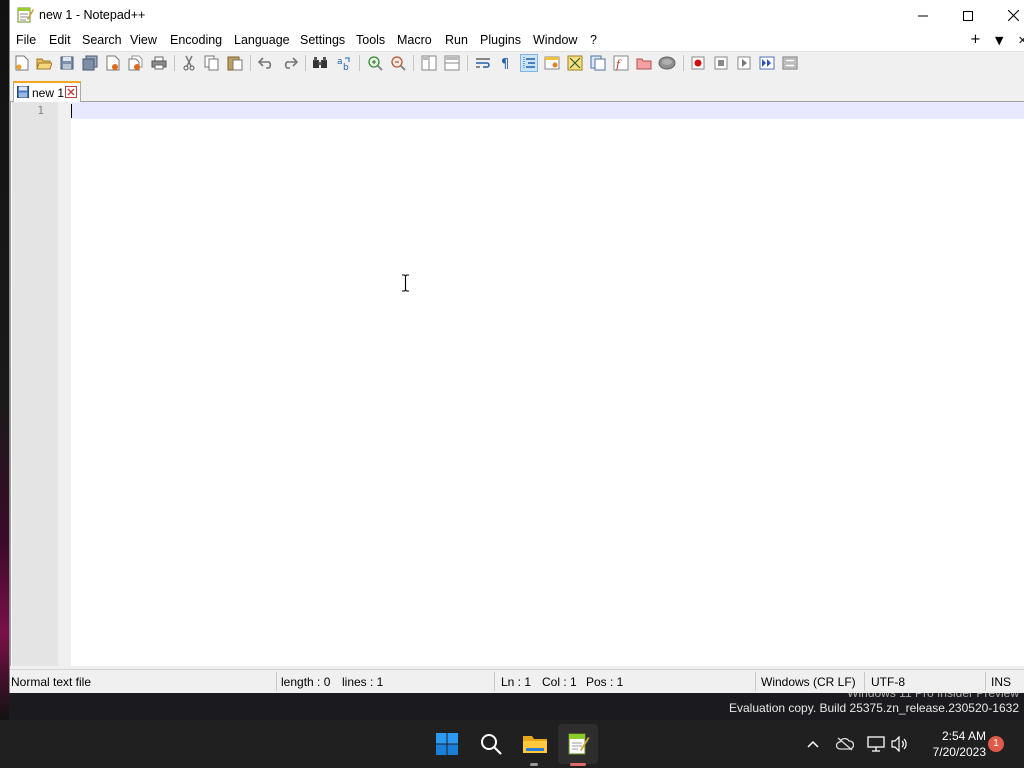  What do you see at coordinates (516, 682) in the screenshot?
I see `status-ln: Ln : 1` at bounding box center [516, 682].